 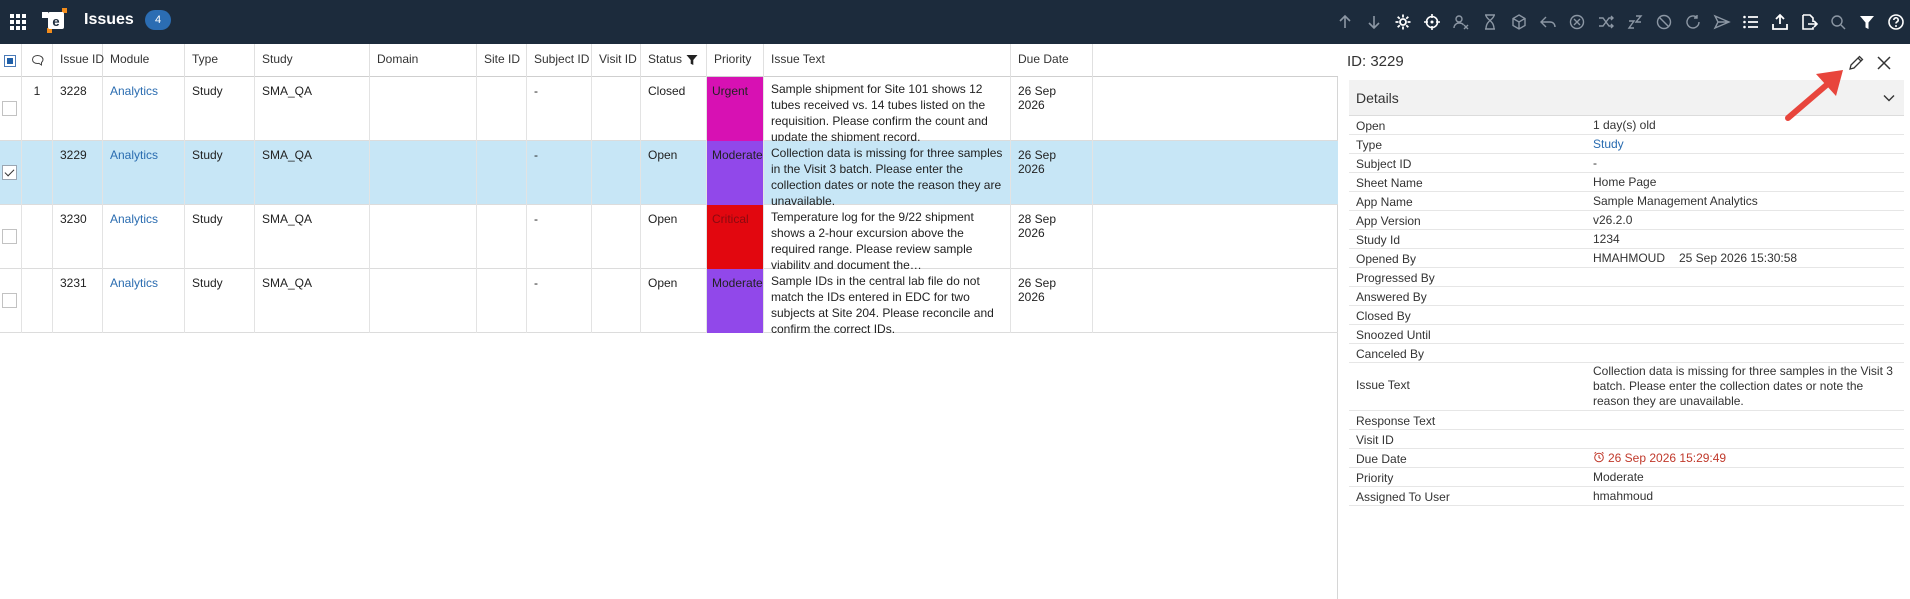 What do you see at coordinates (1626, 420) in the screenshot?
I see `detail-row: Response Text` at bounding box center [1626, 420].